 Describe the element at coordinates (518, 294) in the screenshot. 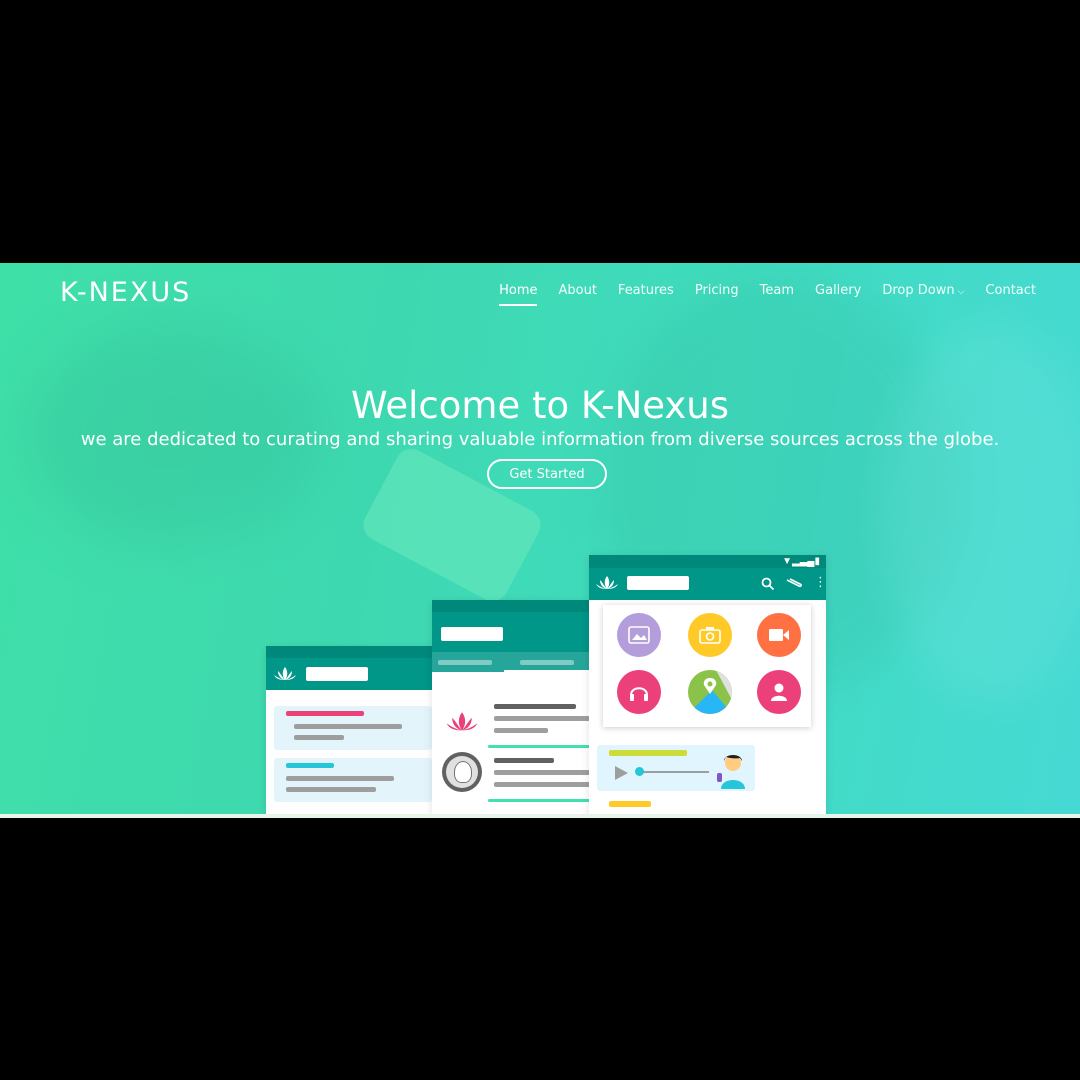

I see `nav-item-home: Home` at that location.